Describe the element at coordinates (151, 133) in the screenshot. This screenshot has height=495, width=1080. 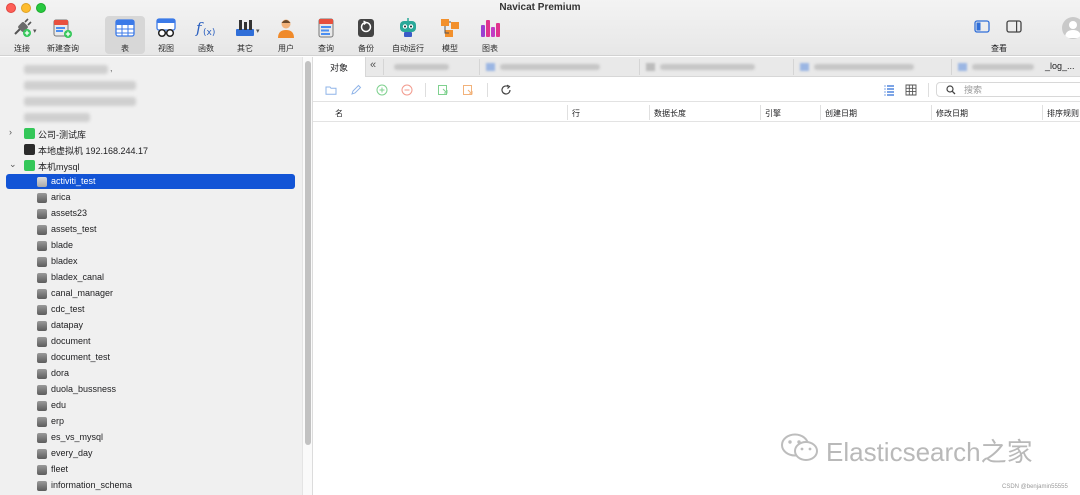
I see `connection-item: › 公司-测试库` at that location.